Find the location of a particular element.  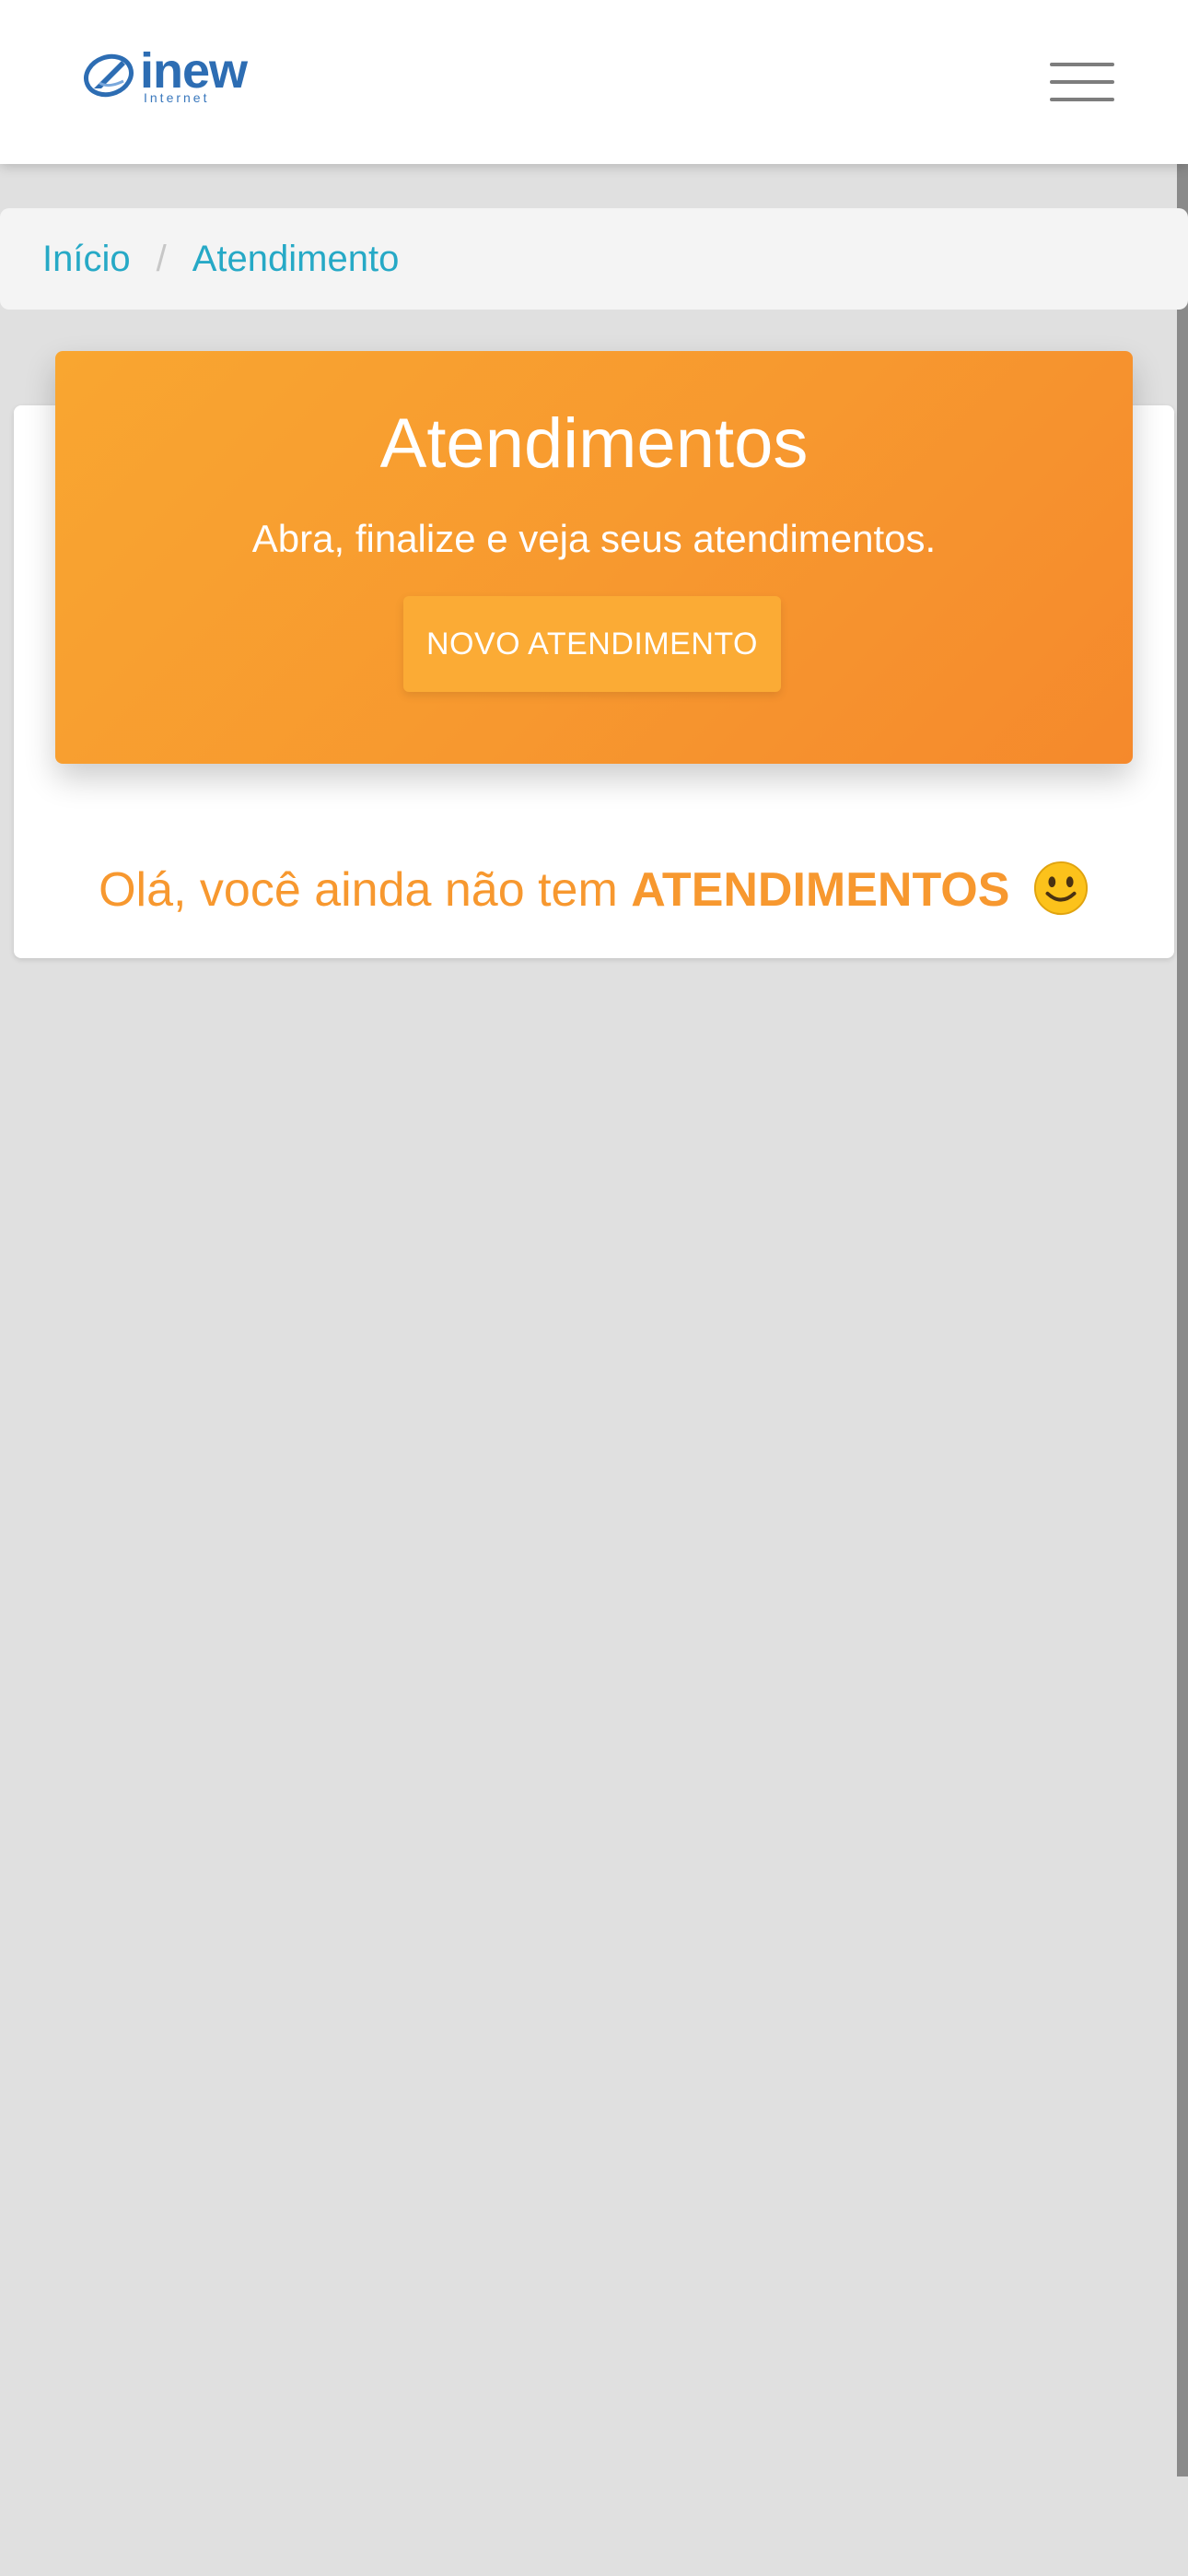

empty-state-message: Olá, você ainda não tem ATENDIMENTOS is located at coordinates (594, 890).